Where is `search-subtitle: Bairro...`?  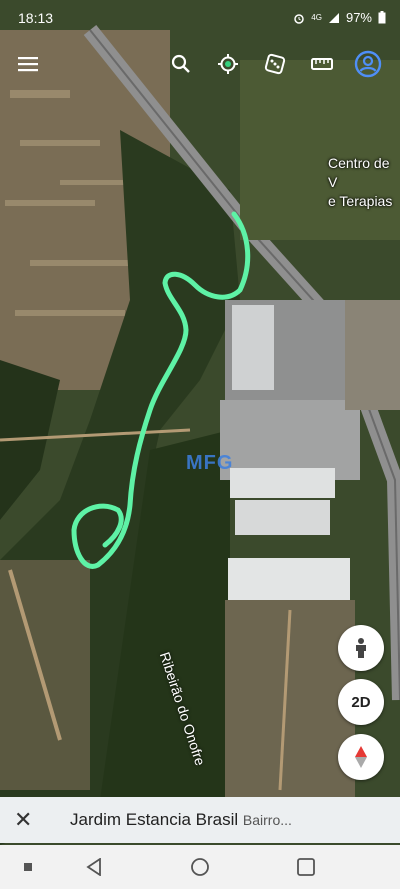 search-subtitle: Bairro... is located at coordinates (267, 820).